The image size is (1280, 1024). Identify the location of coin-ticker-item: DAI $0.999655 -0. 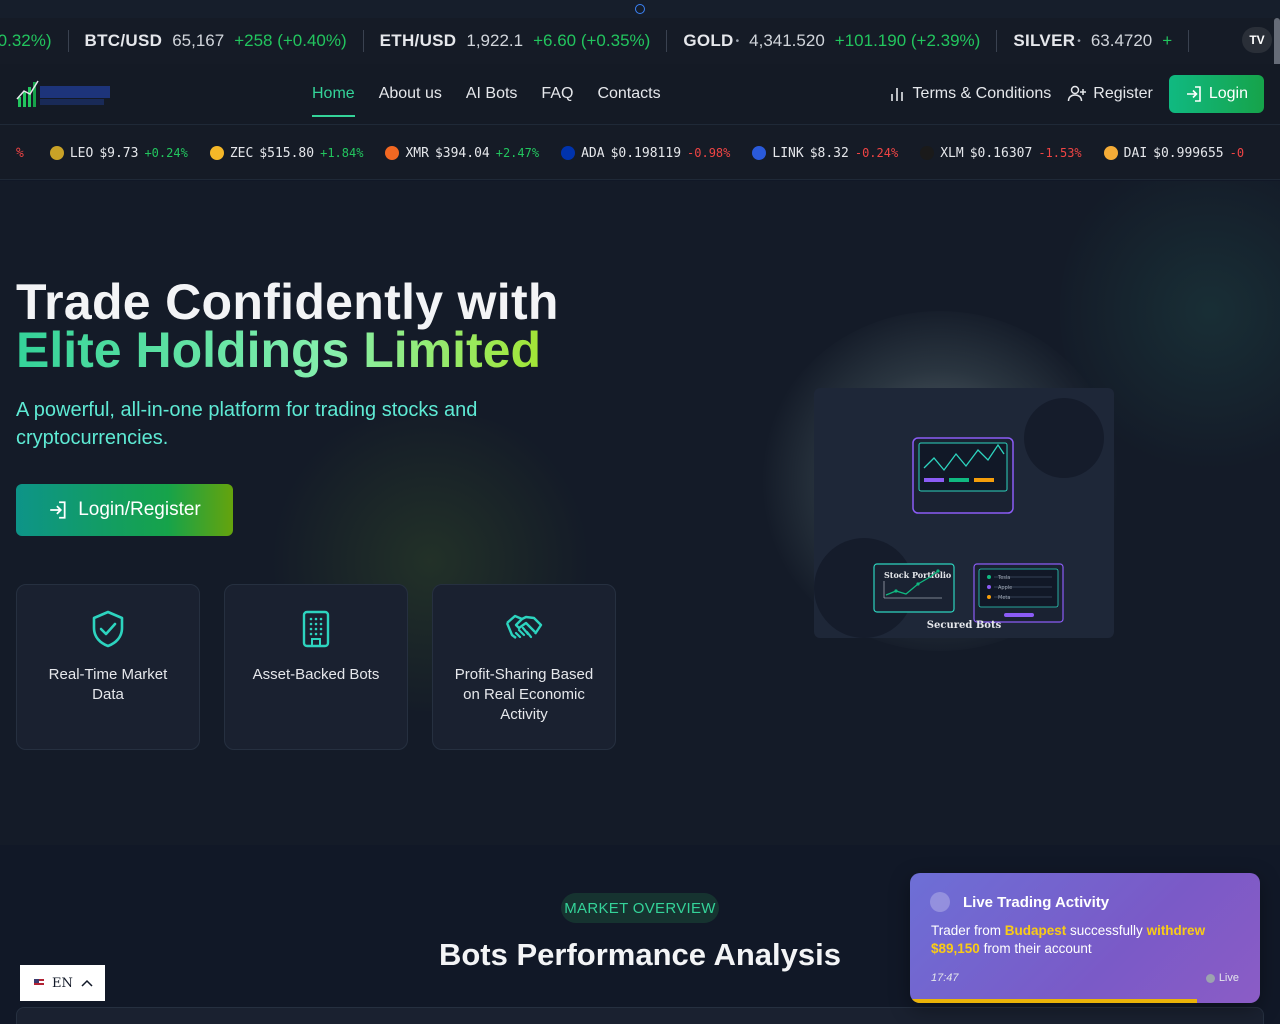
(1173, 153).